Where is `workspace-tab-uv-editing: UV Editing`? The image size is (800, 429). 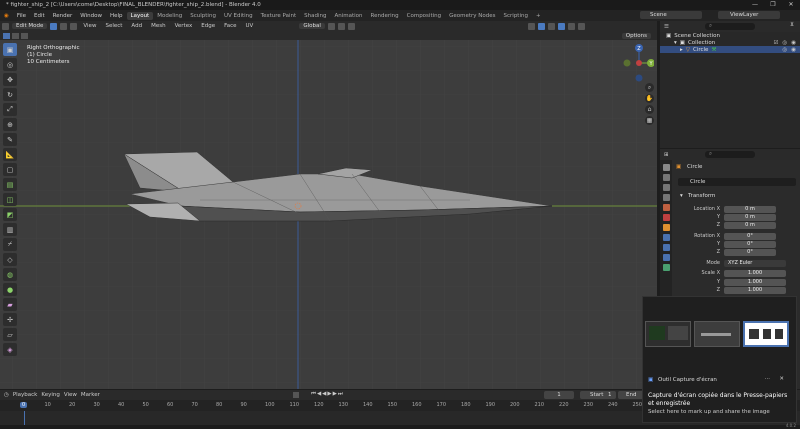 workspace-tab-uv-editing: UV Editing is located at coordinates (238, 16).